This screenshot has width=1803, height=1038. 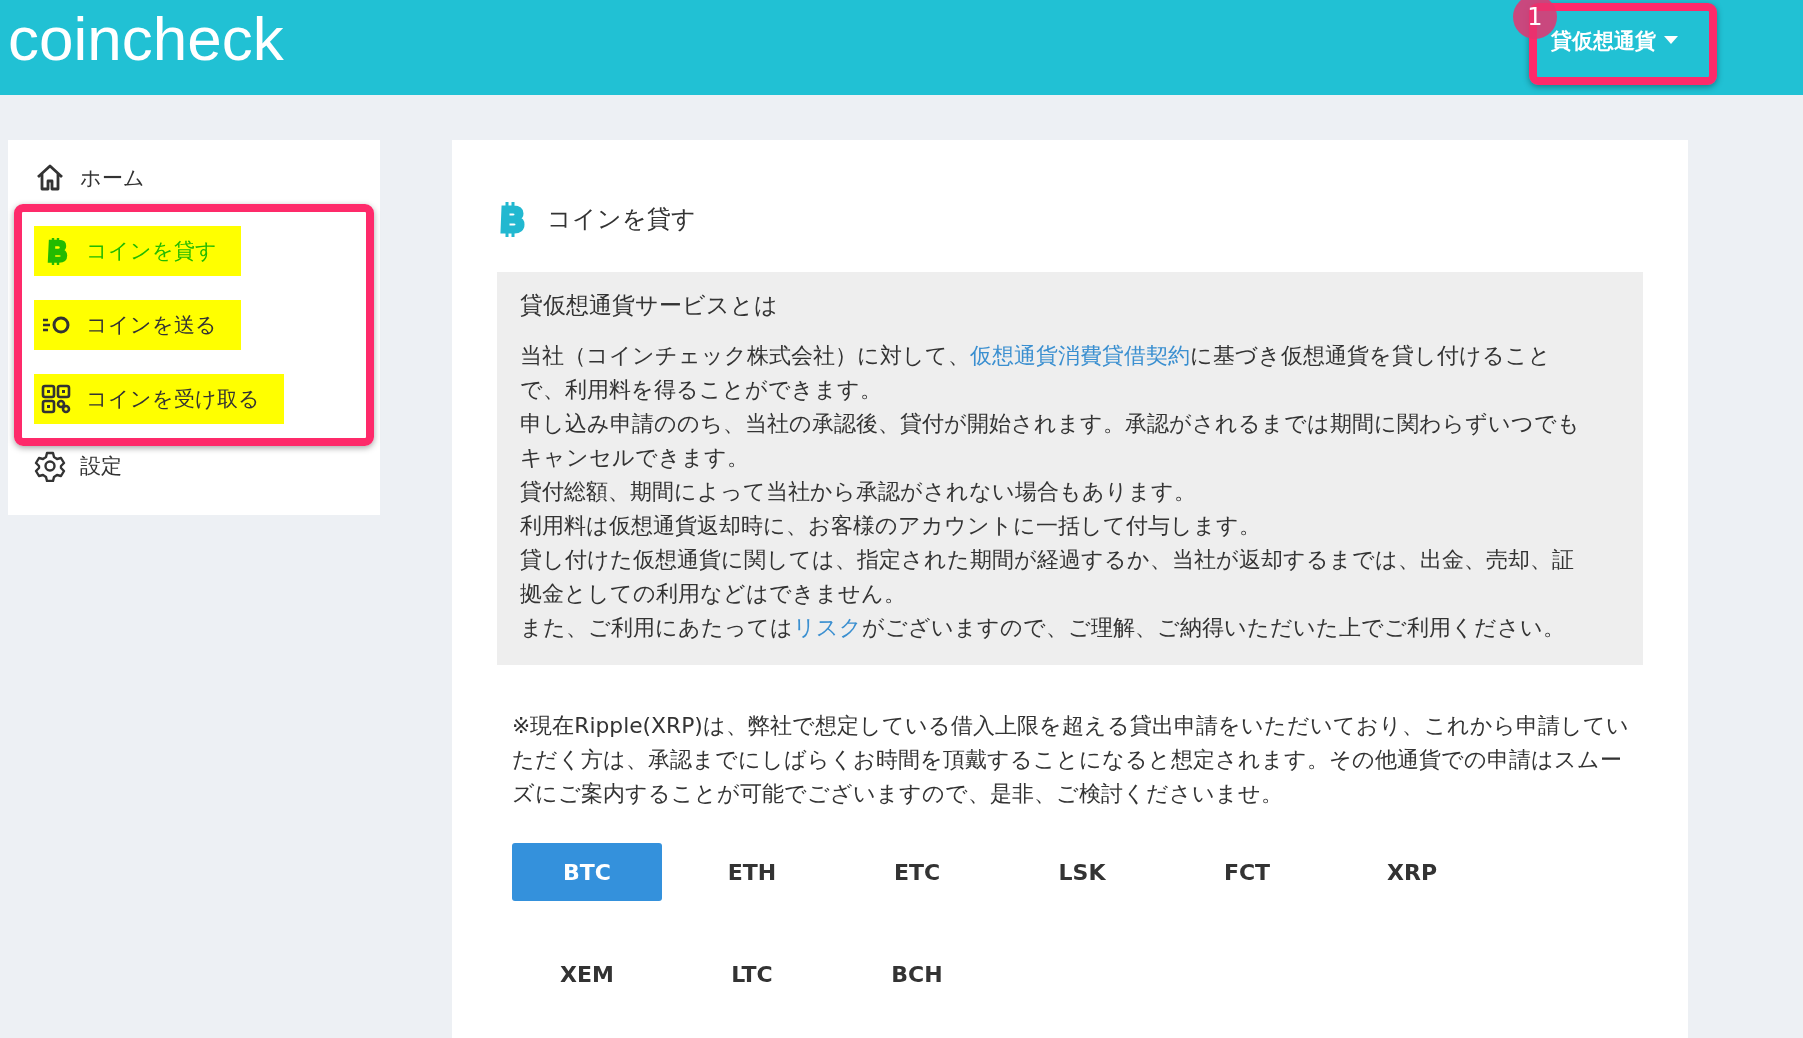 I want to click on page-title: コインを貸す, so click(x=621, y=219).